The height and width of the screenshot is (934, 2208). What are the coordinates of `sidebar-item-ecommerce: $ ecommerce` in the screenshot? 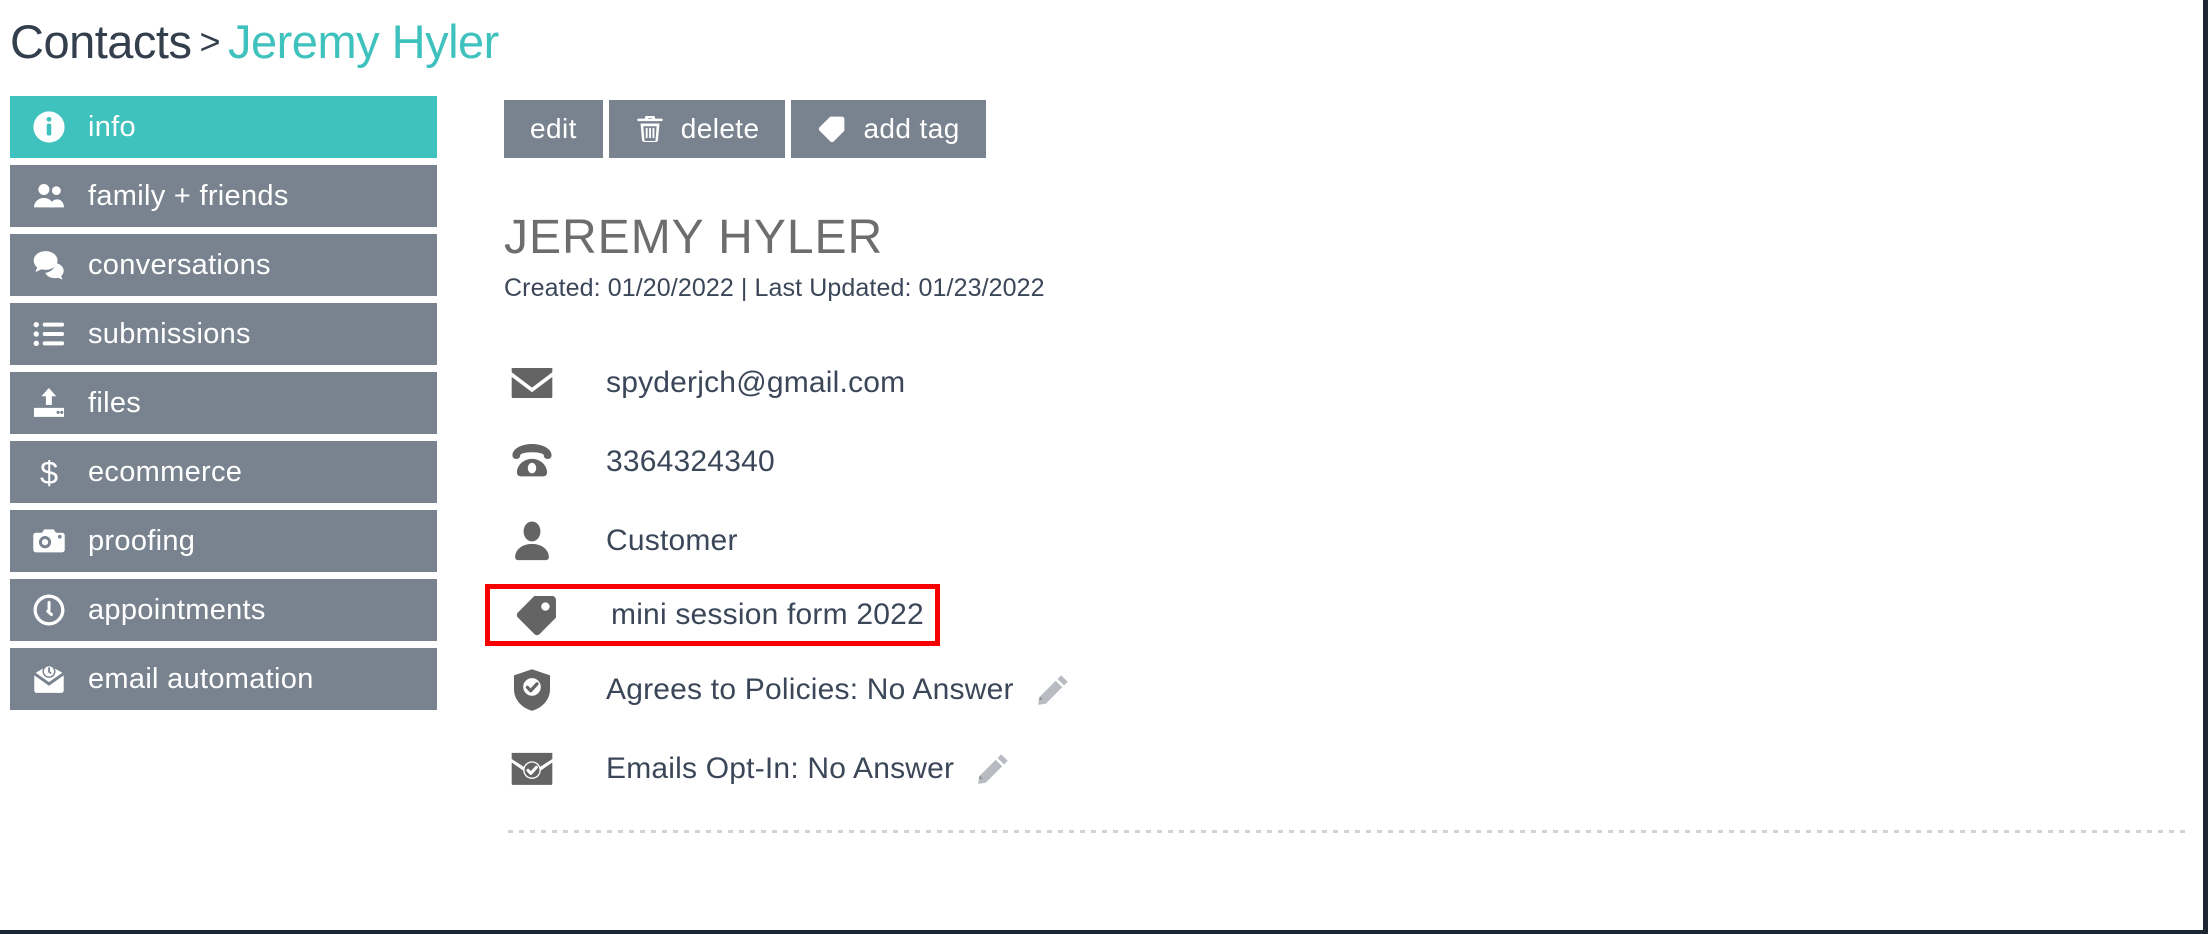 It's located at (223, 472).